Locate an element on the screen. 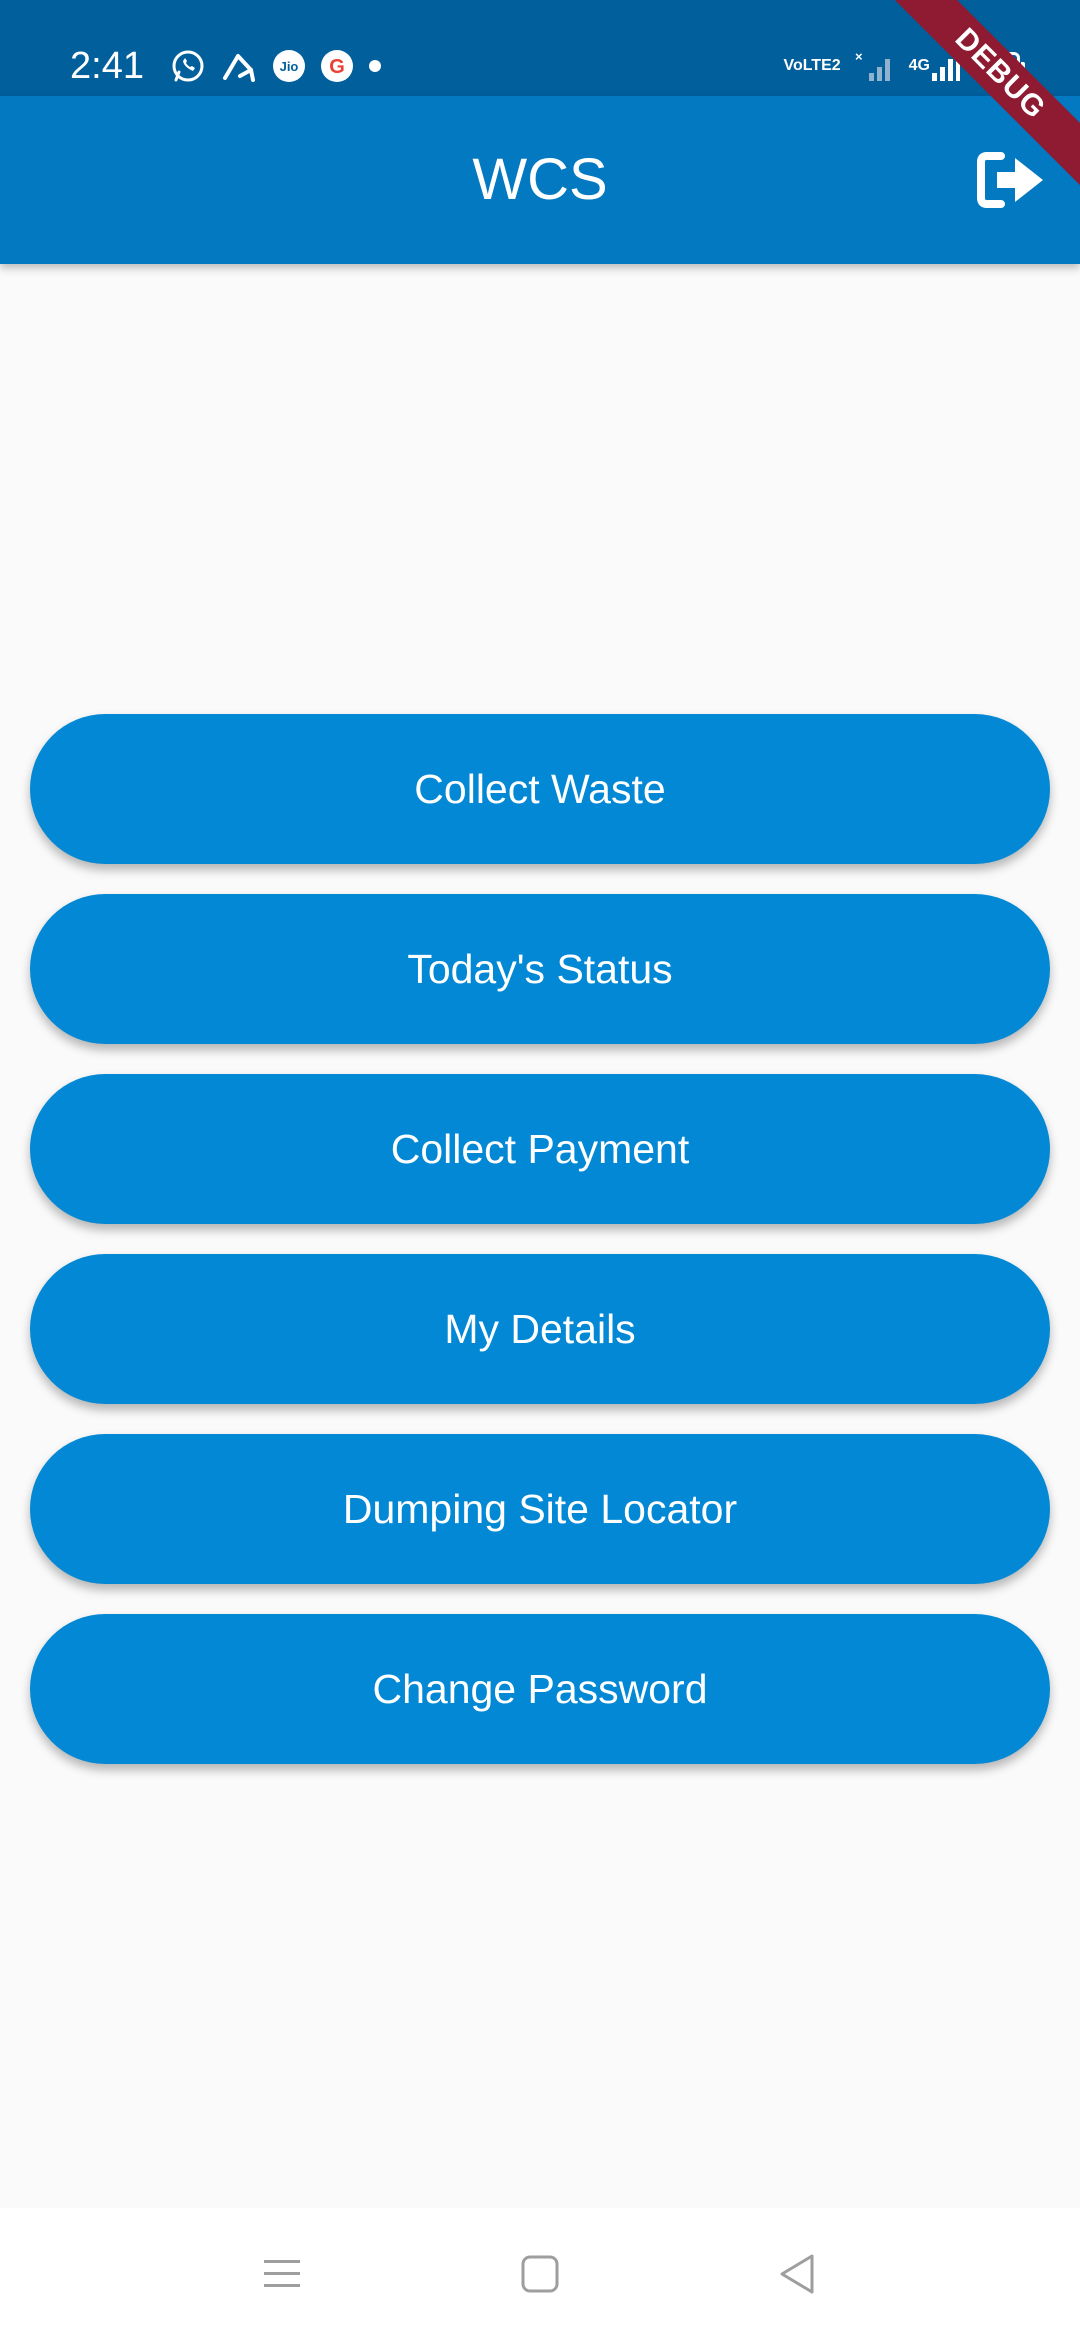 This screenshot has width=1080, height=2340. back-icon is located at coordinates (797, 2274).